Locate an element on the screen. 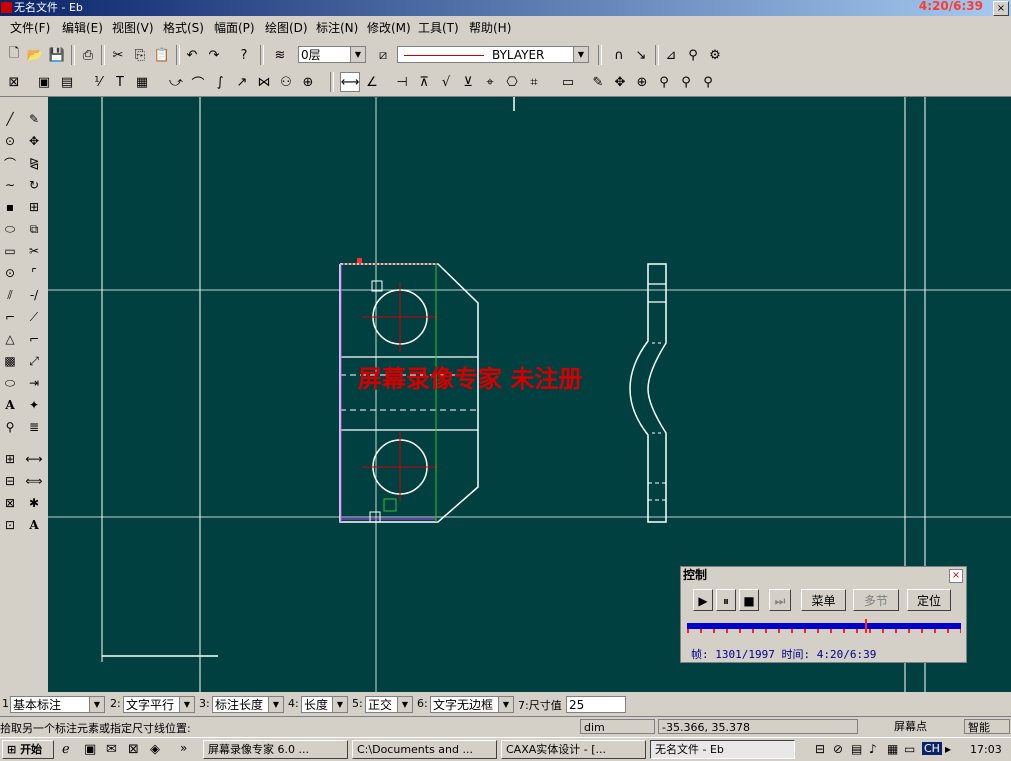  print-icon: ⎙ is located at coordinates (88, 55).